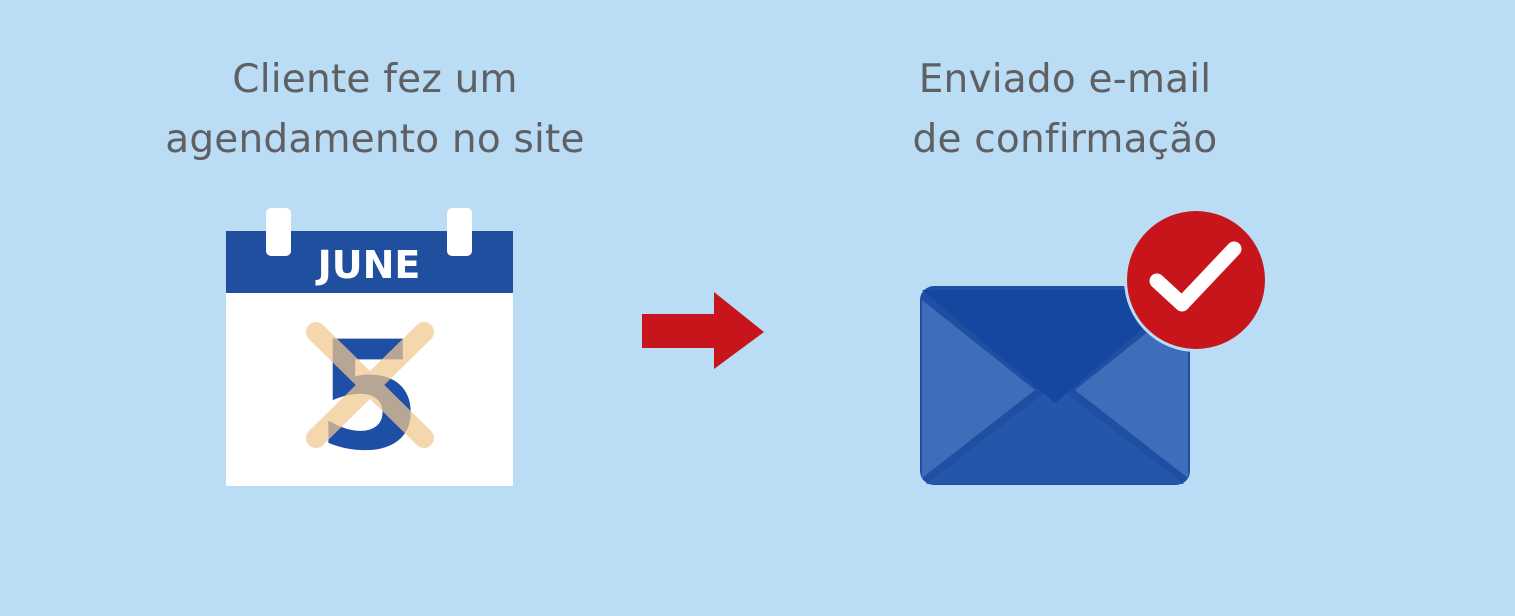 Image resolution: width=1515 pixels, height=616 pixels. I want to click on calendar-ring-right, so click(459, 232).